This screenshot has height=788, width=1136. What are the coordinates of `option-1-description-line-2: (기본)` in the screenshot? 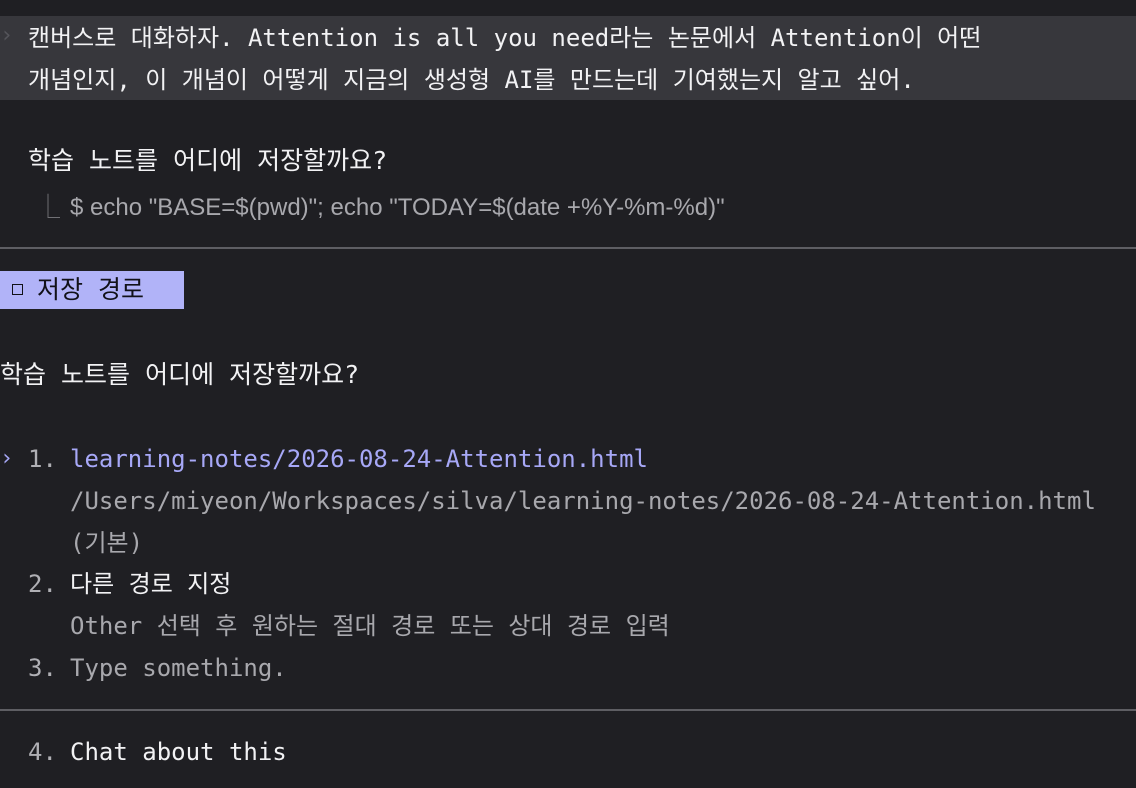 It's located at (107, 543).